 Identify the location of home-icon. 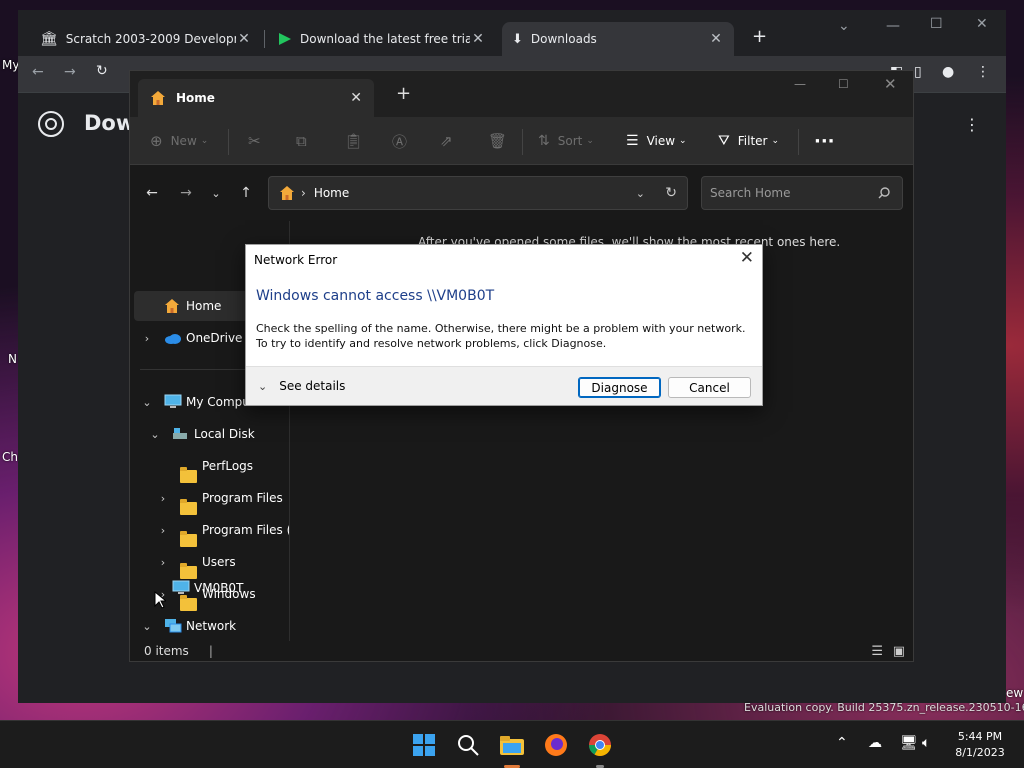
(172, 306).